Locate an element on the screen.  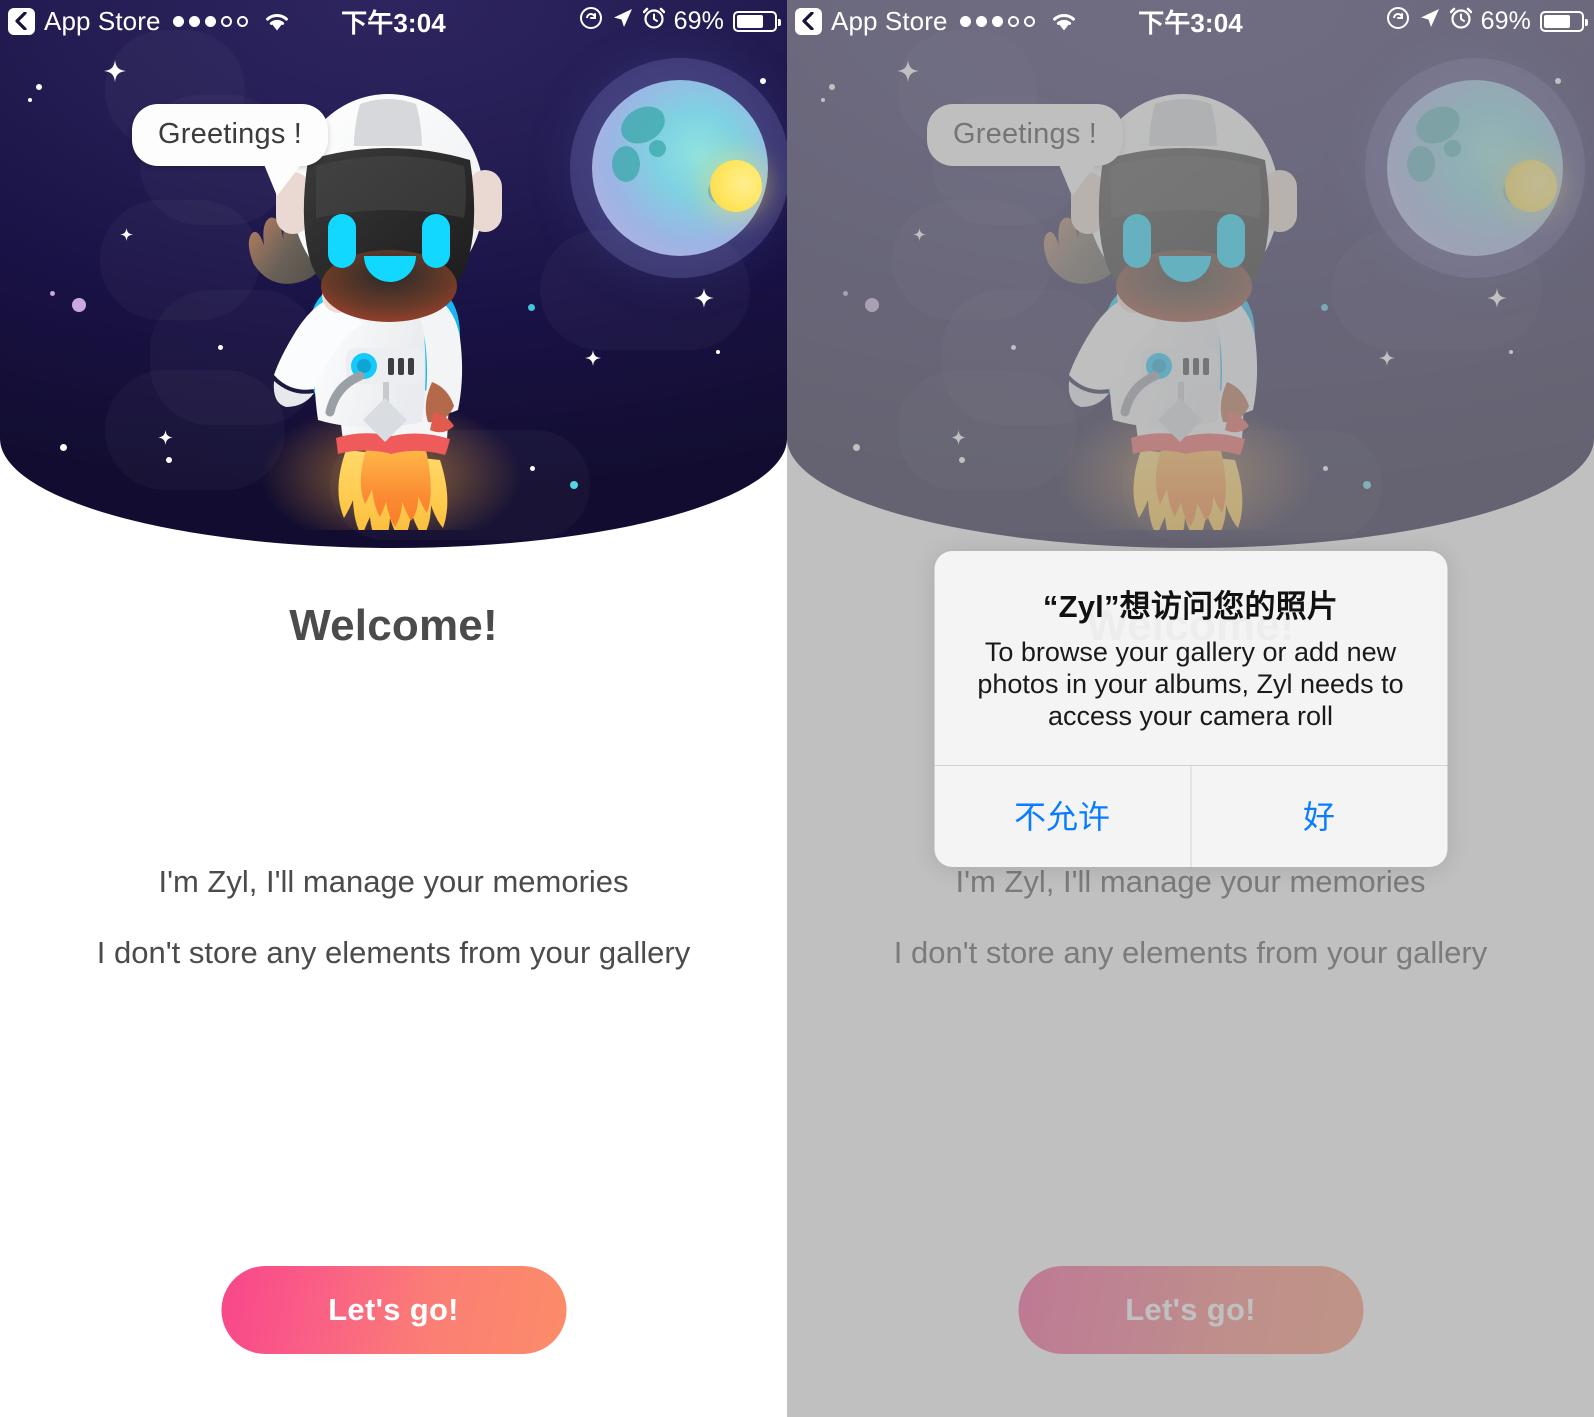
speech-bubble-text: Greetings ! is located at coordinates (230, 134).